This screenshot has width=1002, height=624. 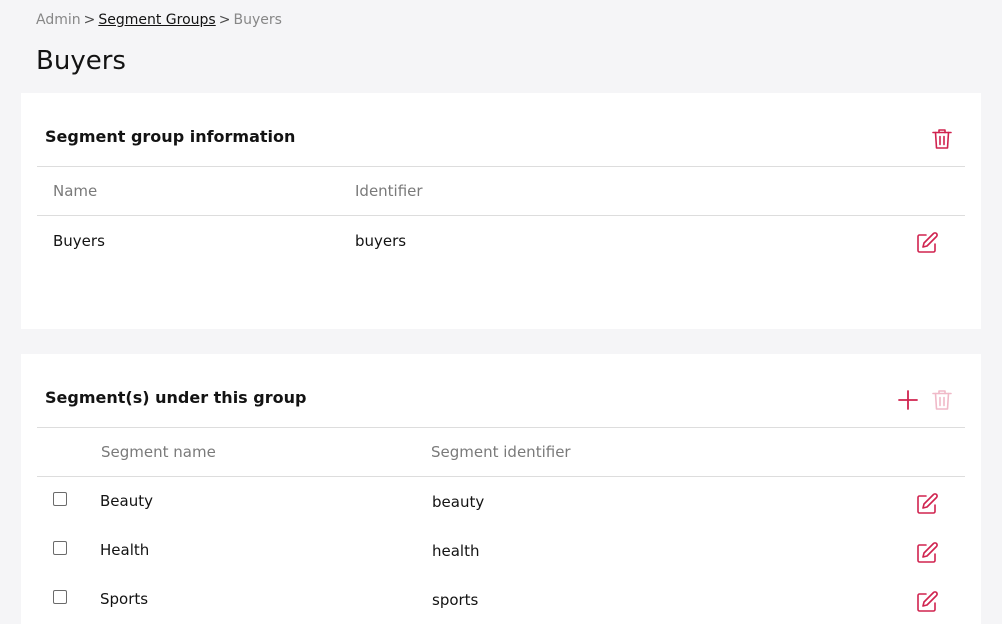 What do you see at coordinates (456, 551) in the screenshot?
I see `segment-identifier: health` at bounding box center [456, 551].